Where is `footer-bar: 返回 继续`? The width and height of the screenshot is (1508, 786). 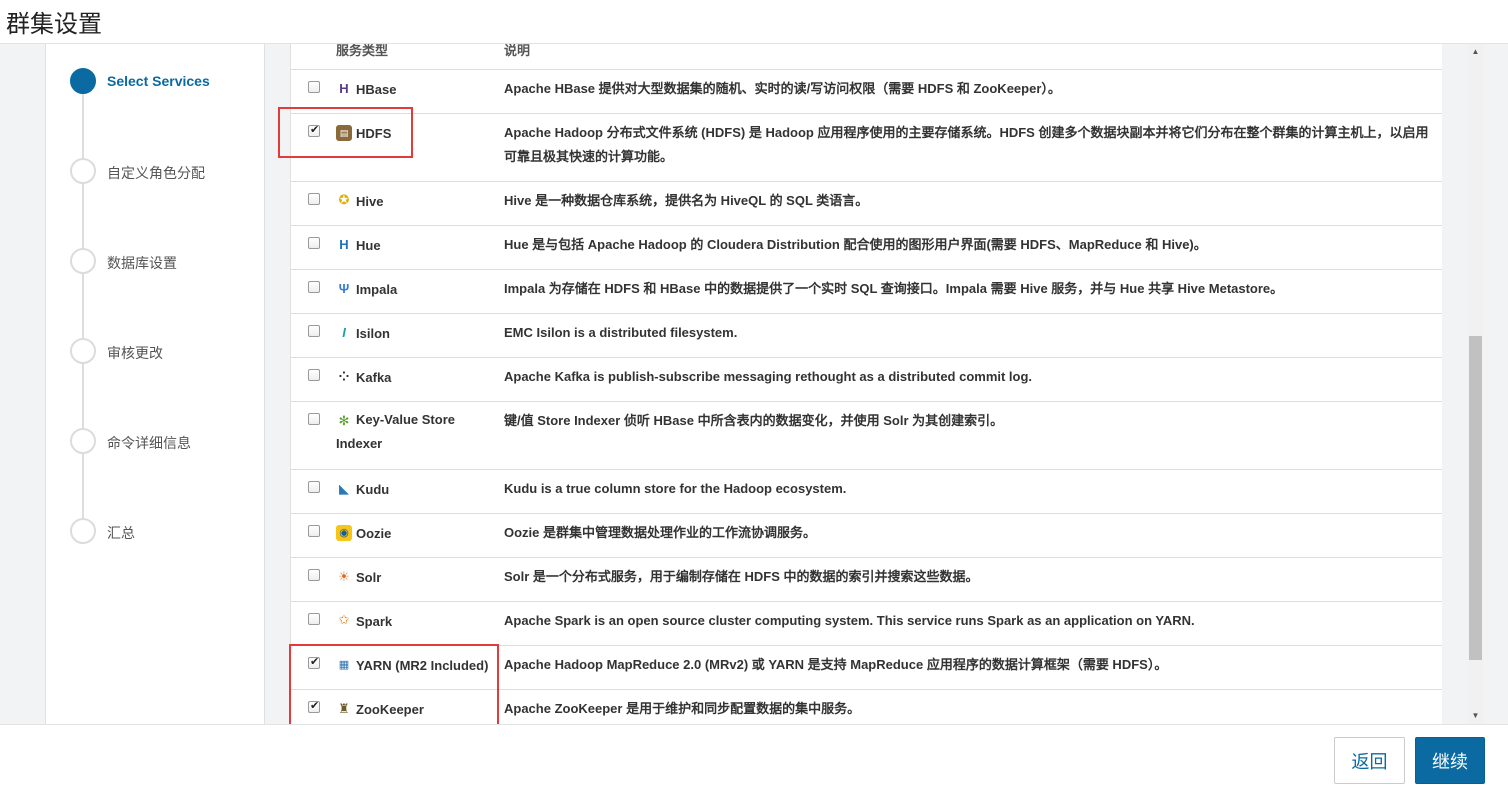 footer-bar: 返回 继续 is located at coordinates (754, 755).